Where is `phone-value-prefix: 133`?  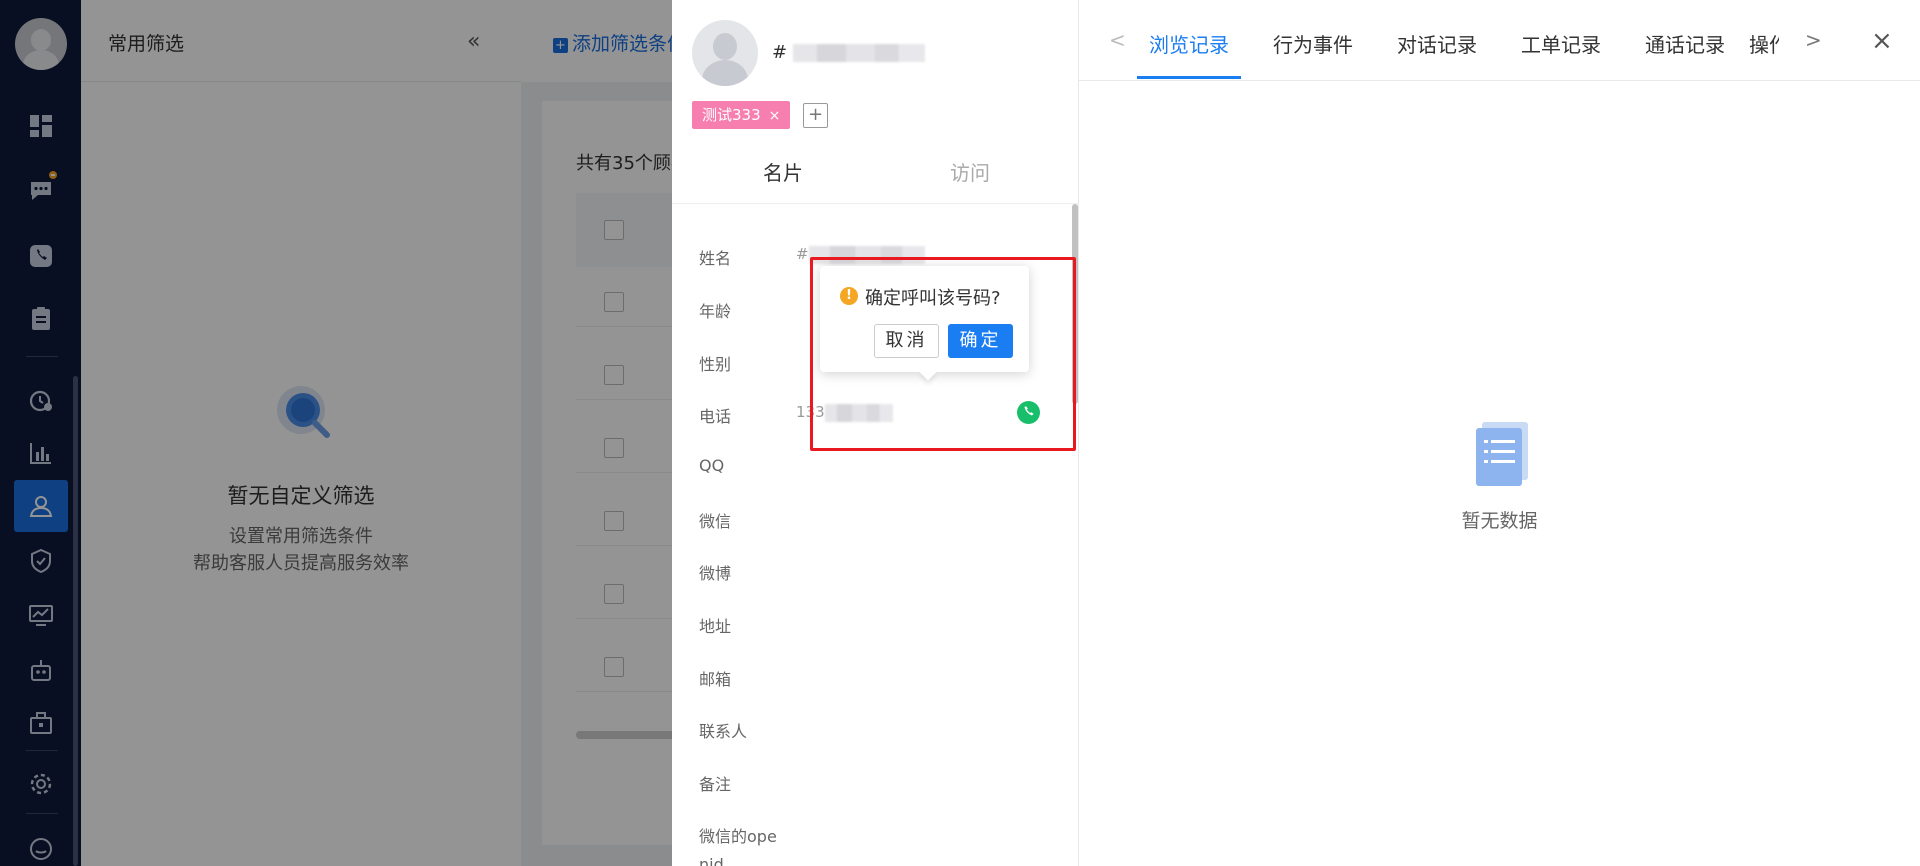 phone-value-prefix: 133 is located at coordinates (810, 412).